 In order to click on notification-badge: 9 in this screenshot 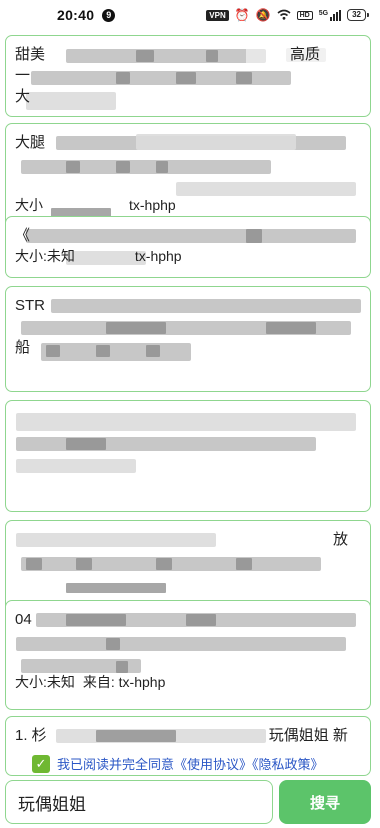, I will do `click(109, 15)`.